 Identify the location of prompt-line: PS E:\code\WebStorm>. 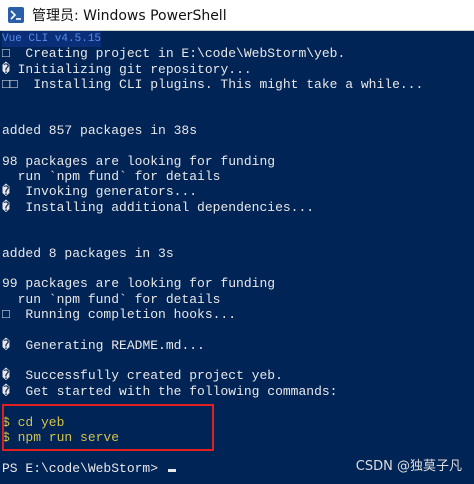
(89, 469).